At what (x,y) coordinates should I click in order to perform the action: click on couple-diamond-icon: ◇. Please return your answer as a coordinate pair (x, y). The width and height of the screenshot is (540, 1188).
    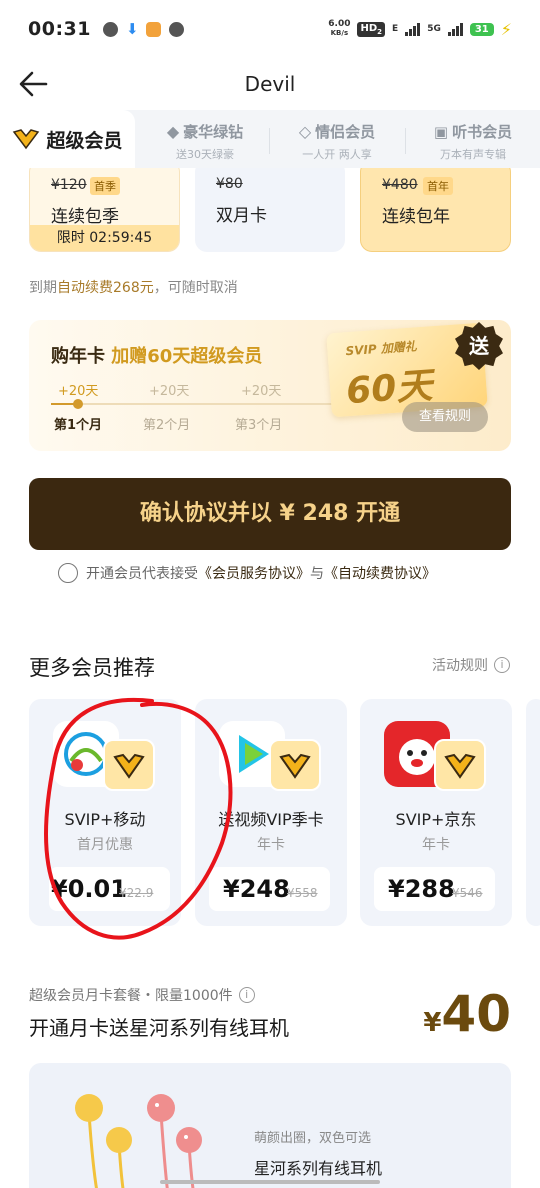
    Looking at the image, I should click on (305, 131).